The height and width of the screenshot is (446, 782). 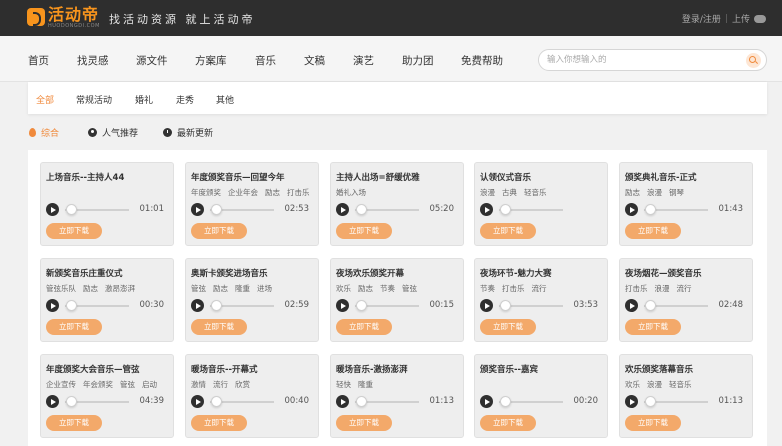 What do you see at coordinates (686, 204) in the screenshot?
I see `music-card: 颁奖典礼音乐-正式 励志 浪漫 钢琴 01:43 立即下载` at bounding box center [686, 204].